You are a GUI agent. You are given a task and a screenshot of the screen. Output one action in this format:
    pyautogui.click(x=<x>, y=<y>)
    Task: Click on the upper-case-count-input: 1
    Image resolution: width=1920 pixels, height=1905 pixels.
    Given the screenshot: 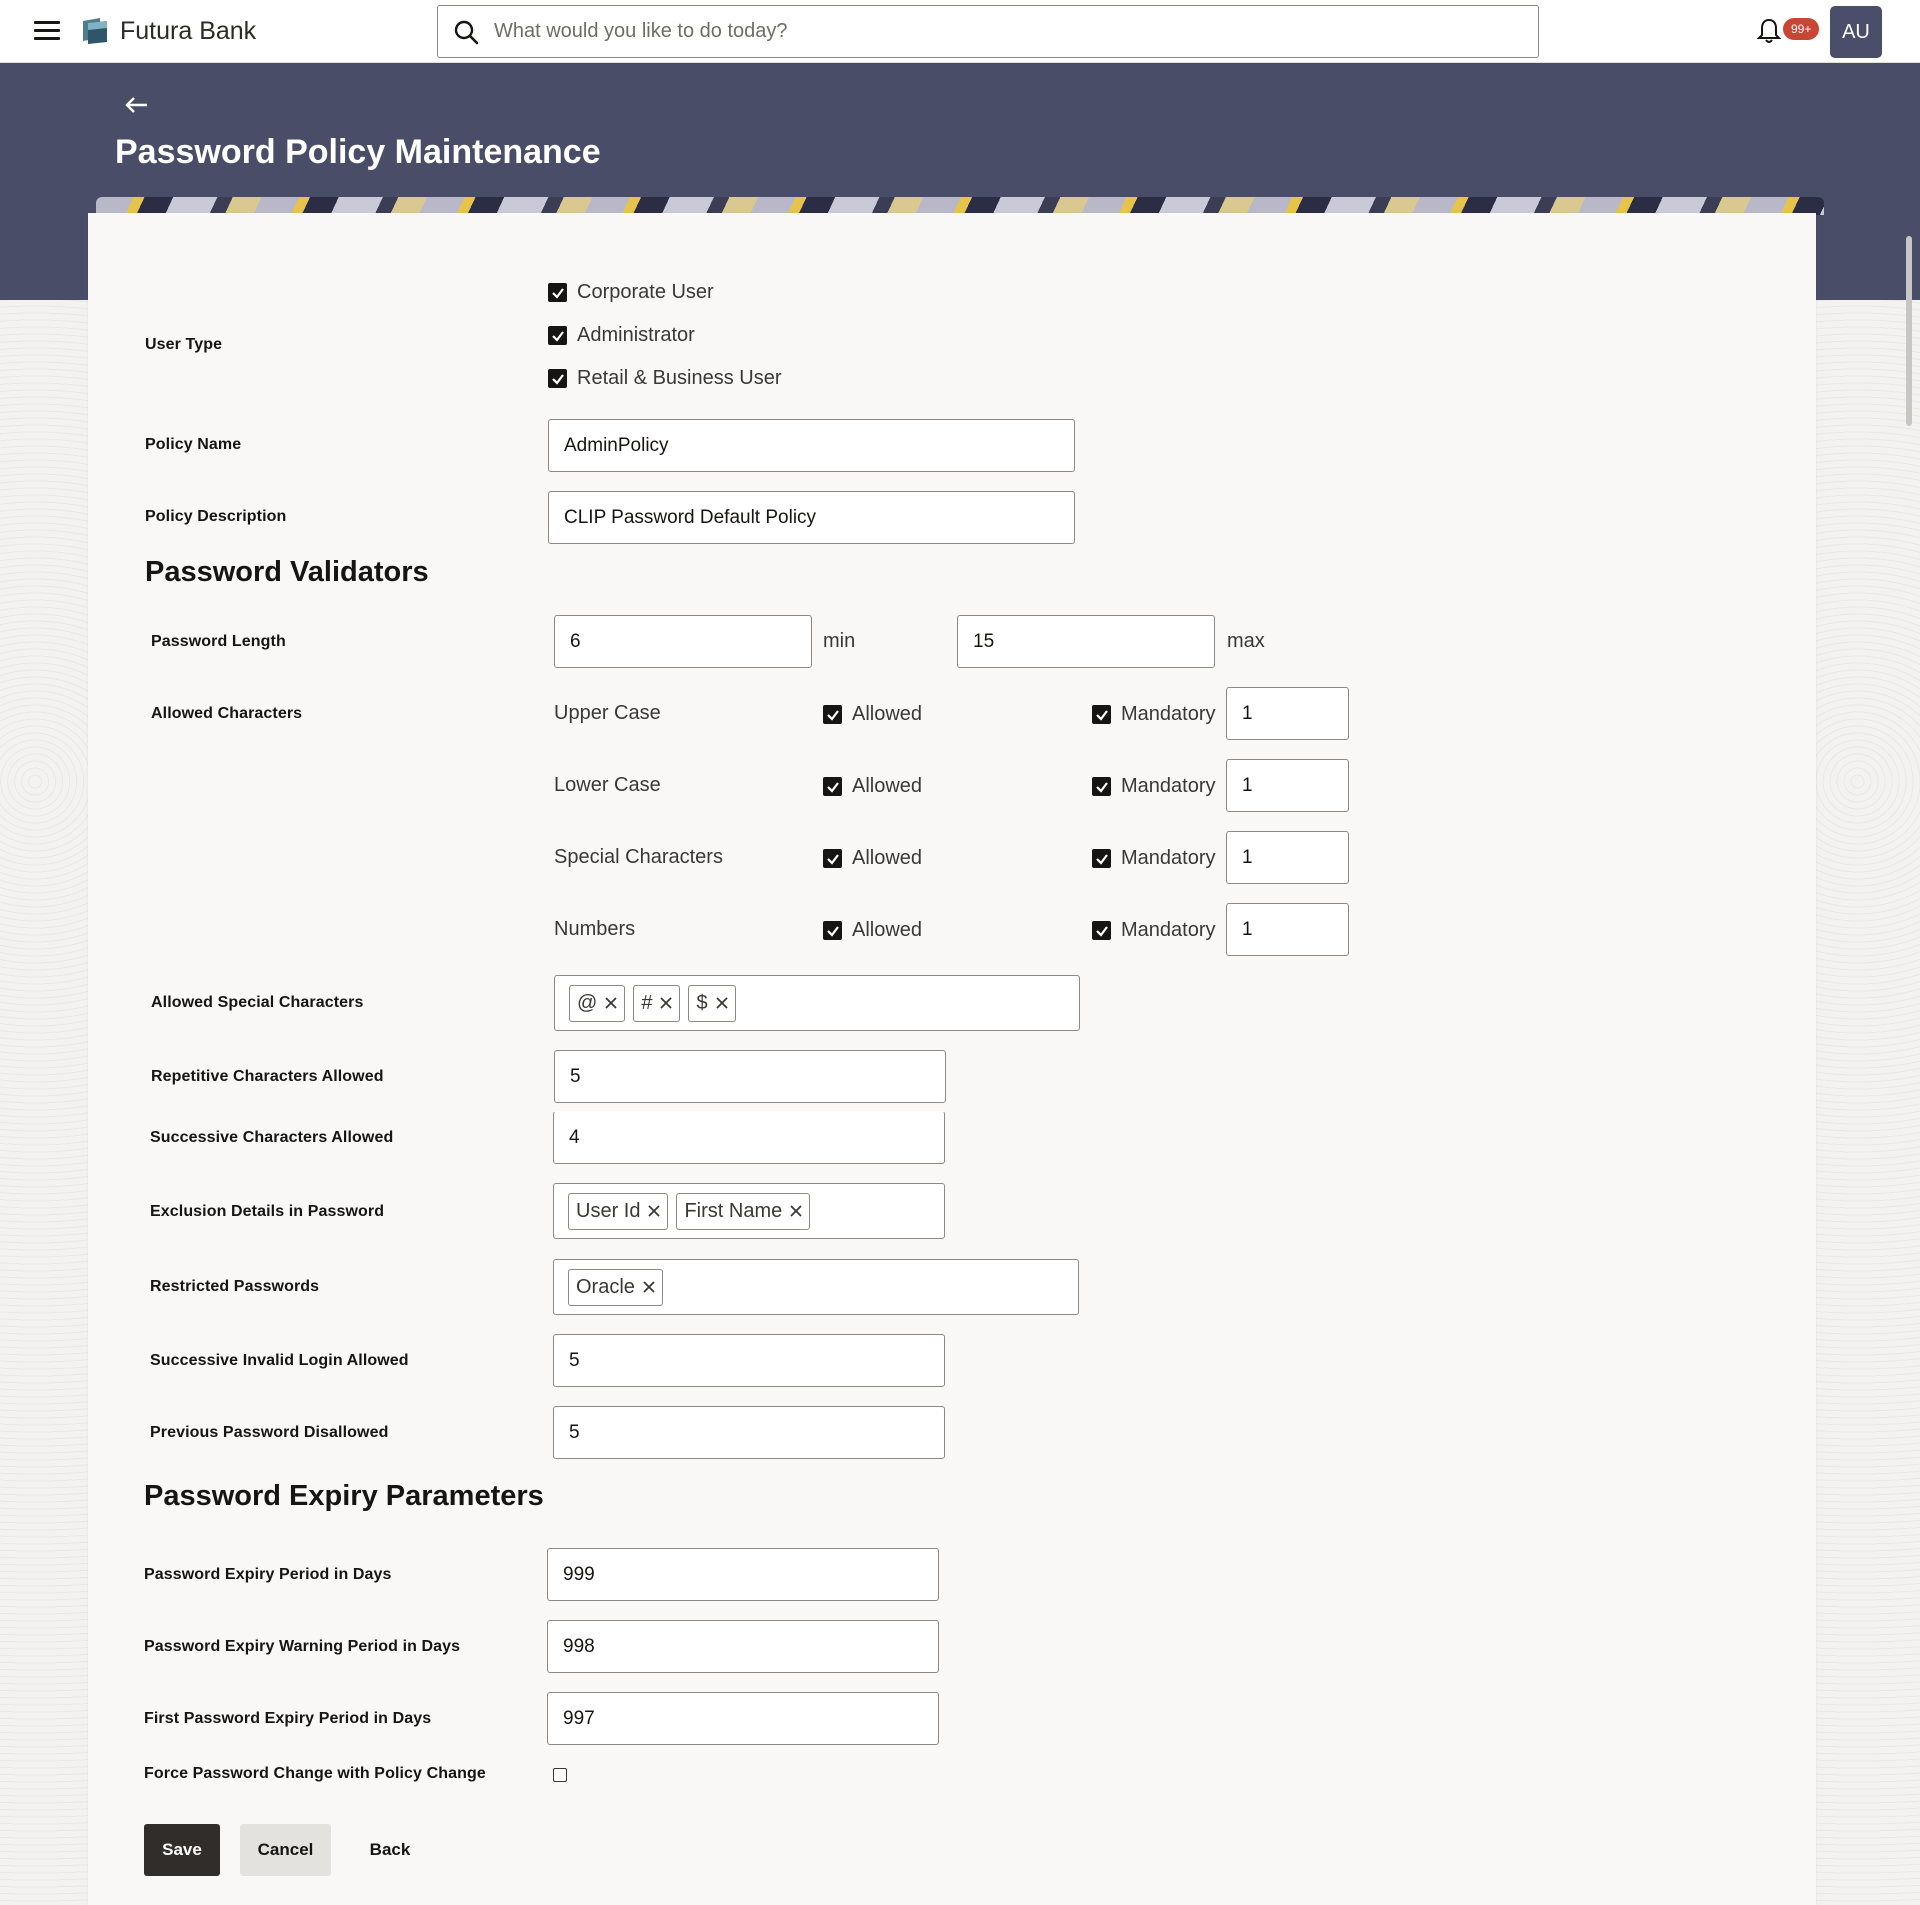 What is the action you would take?
    pyautogui.click(x=1287, y=713)
    